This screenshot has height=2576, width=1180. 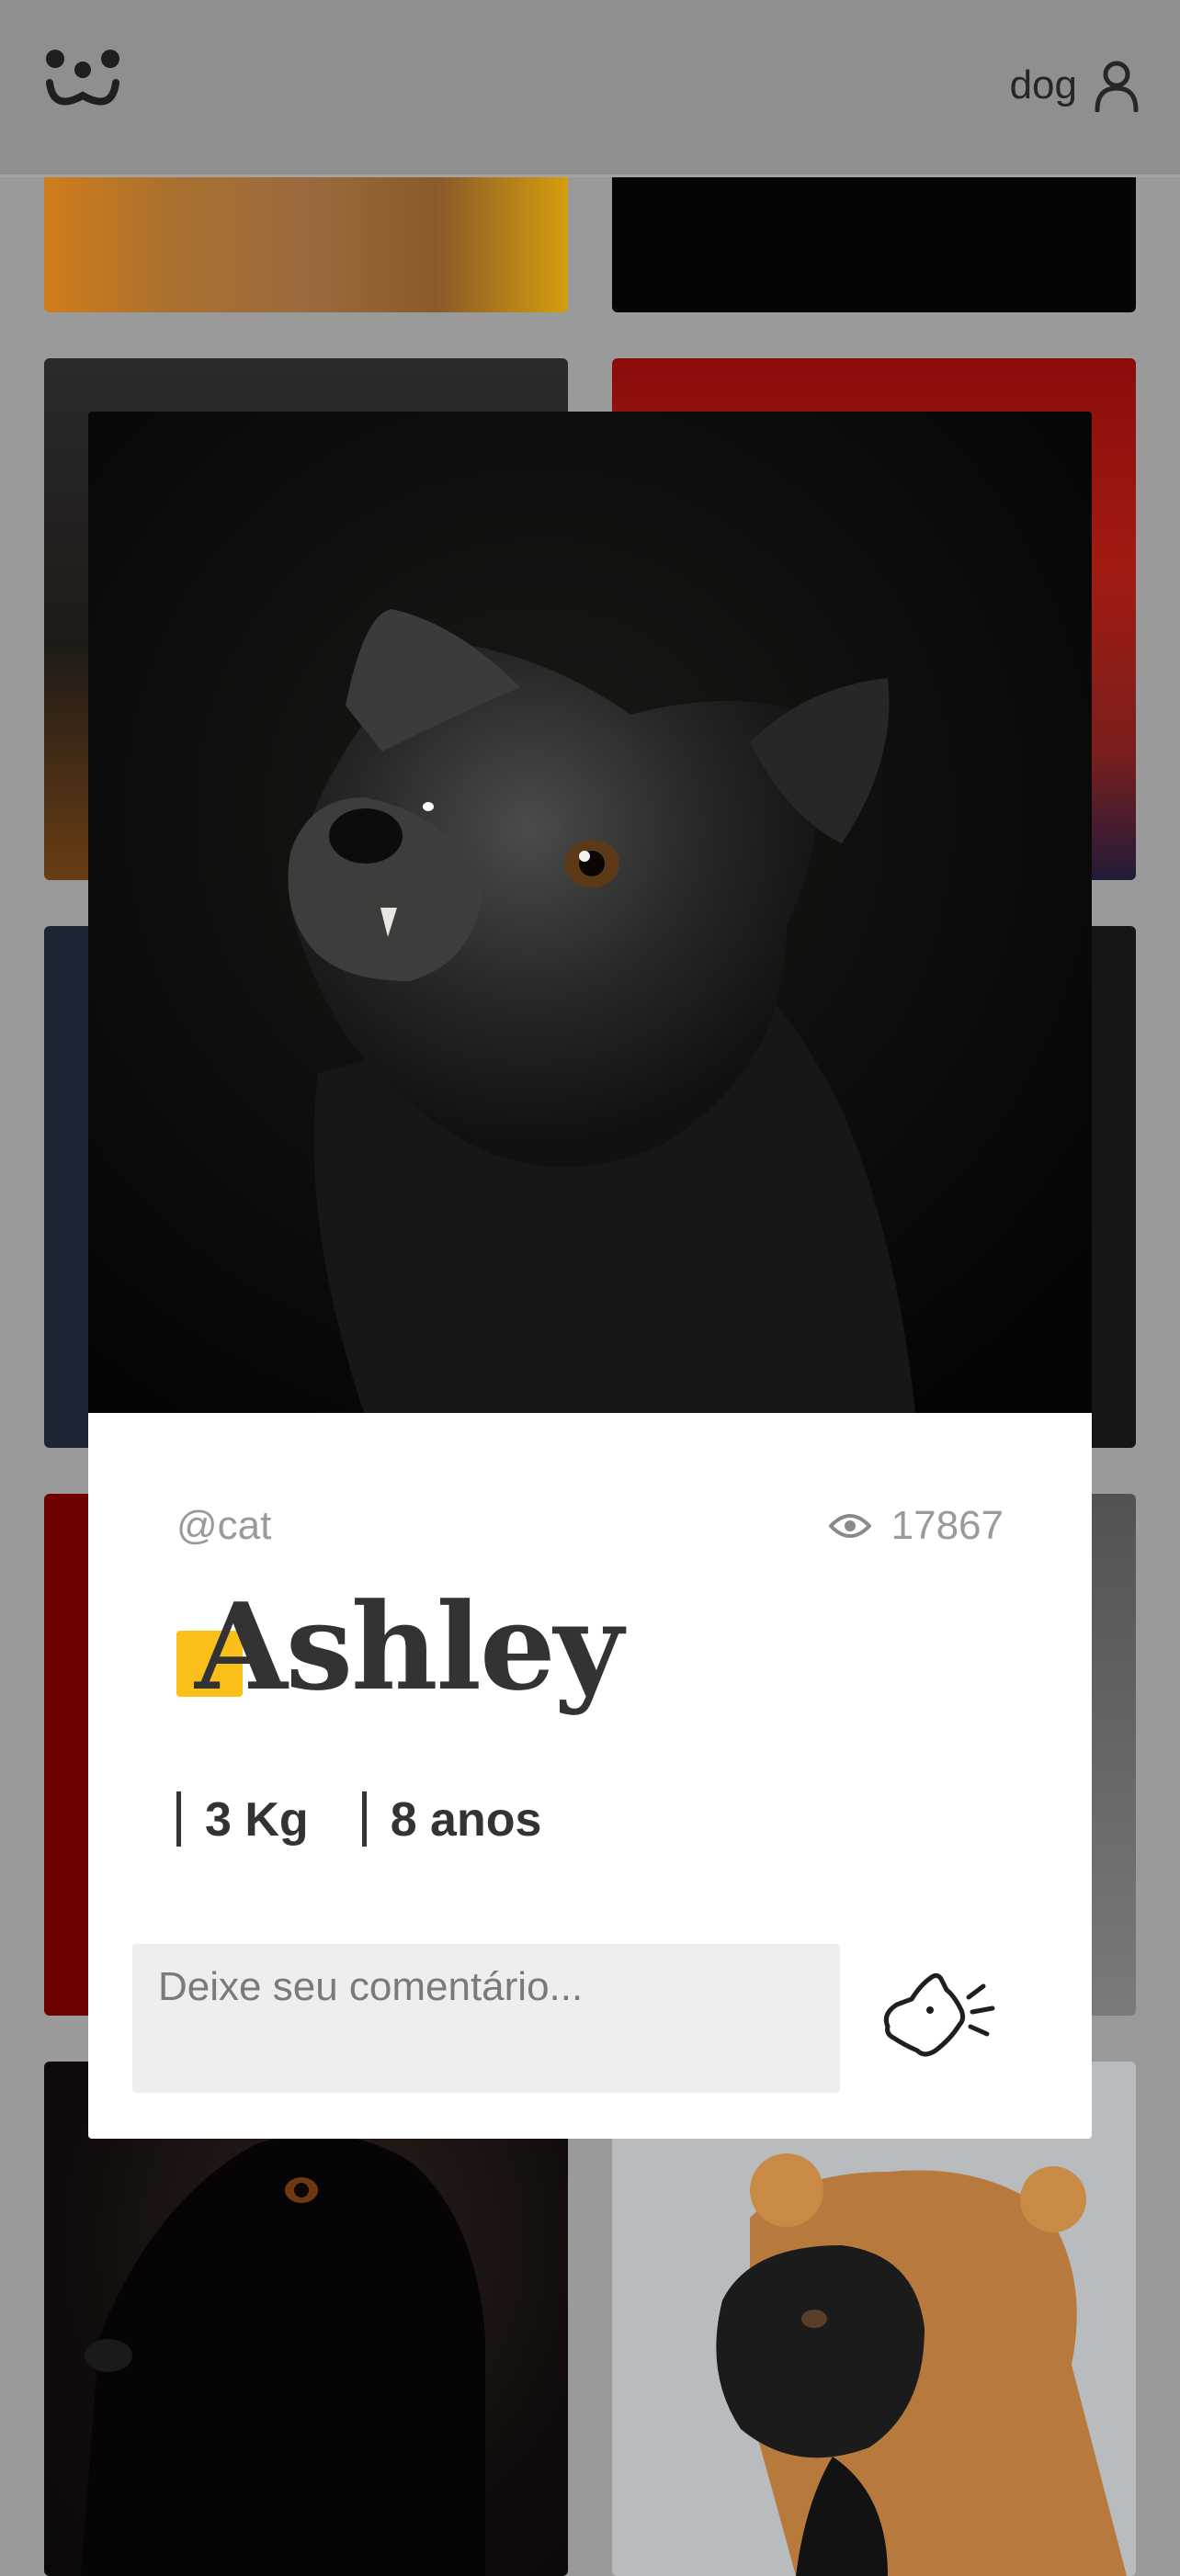 What do you see at coordinates (358, 1819) in the screenshot?
I see `photo-attributes: 3 Kg 8 anos` at bounding box center [358, 1819].